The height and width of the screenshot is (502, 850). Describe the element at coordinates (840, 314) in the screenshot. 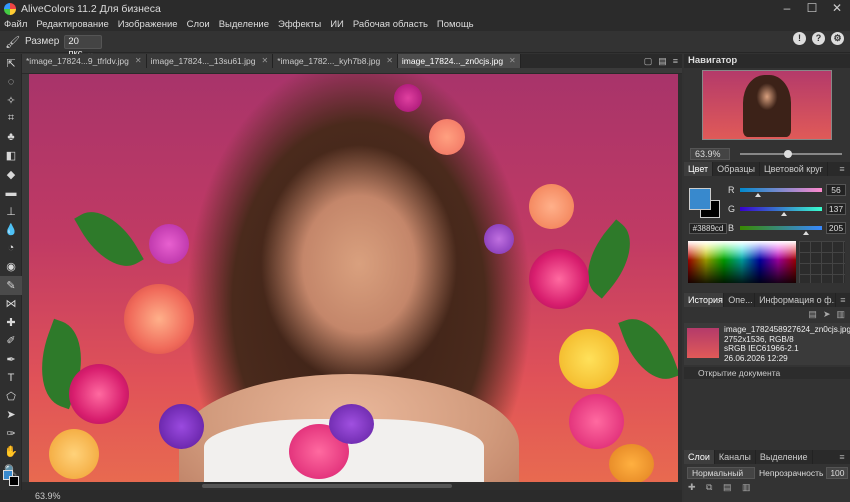

I see `delete-icon: ▥` at that location.